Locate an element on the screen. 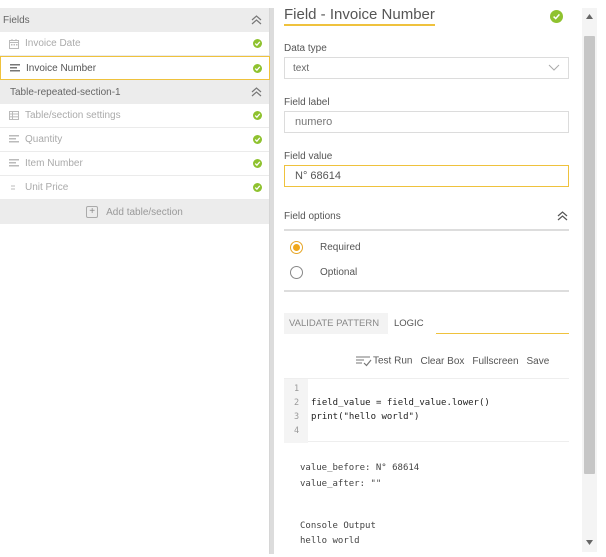 The image size is (606, 557). logic-tabs: VALIDATE PATTERN LOGIC is located at coordinates (426, 324).